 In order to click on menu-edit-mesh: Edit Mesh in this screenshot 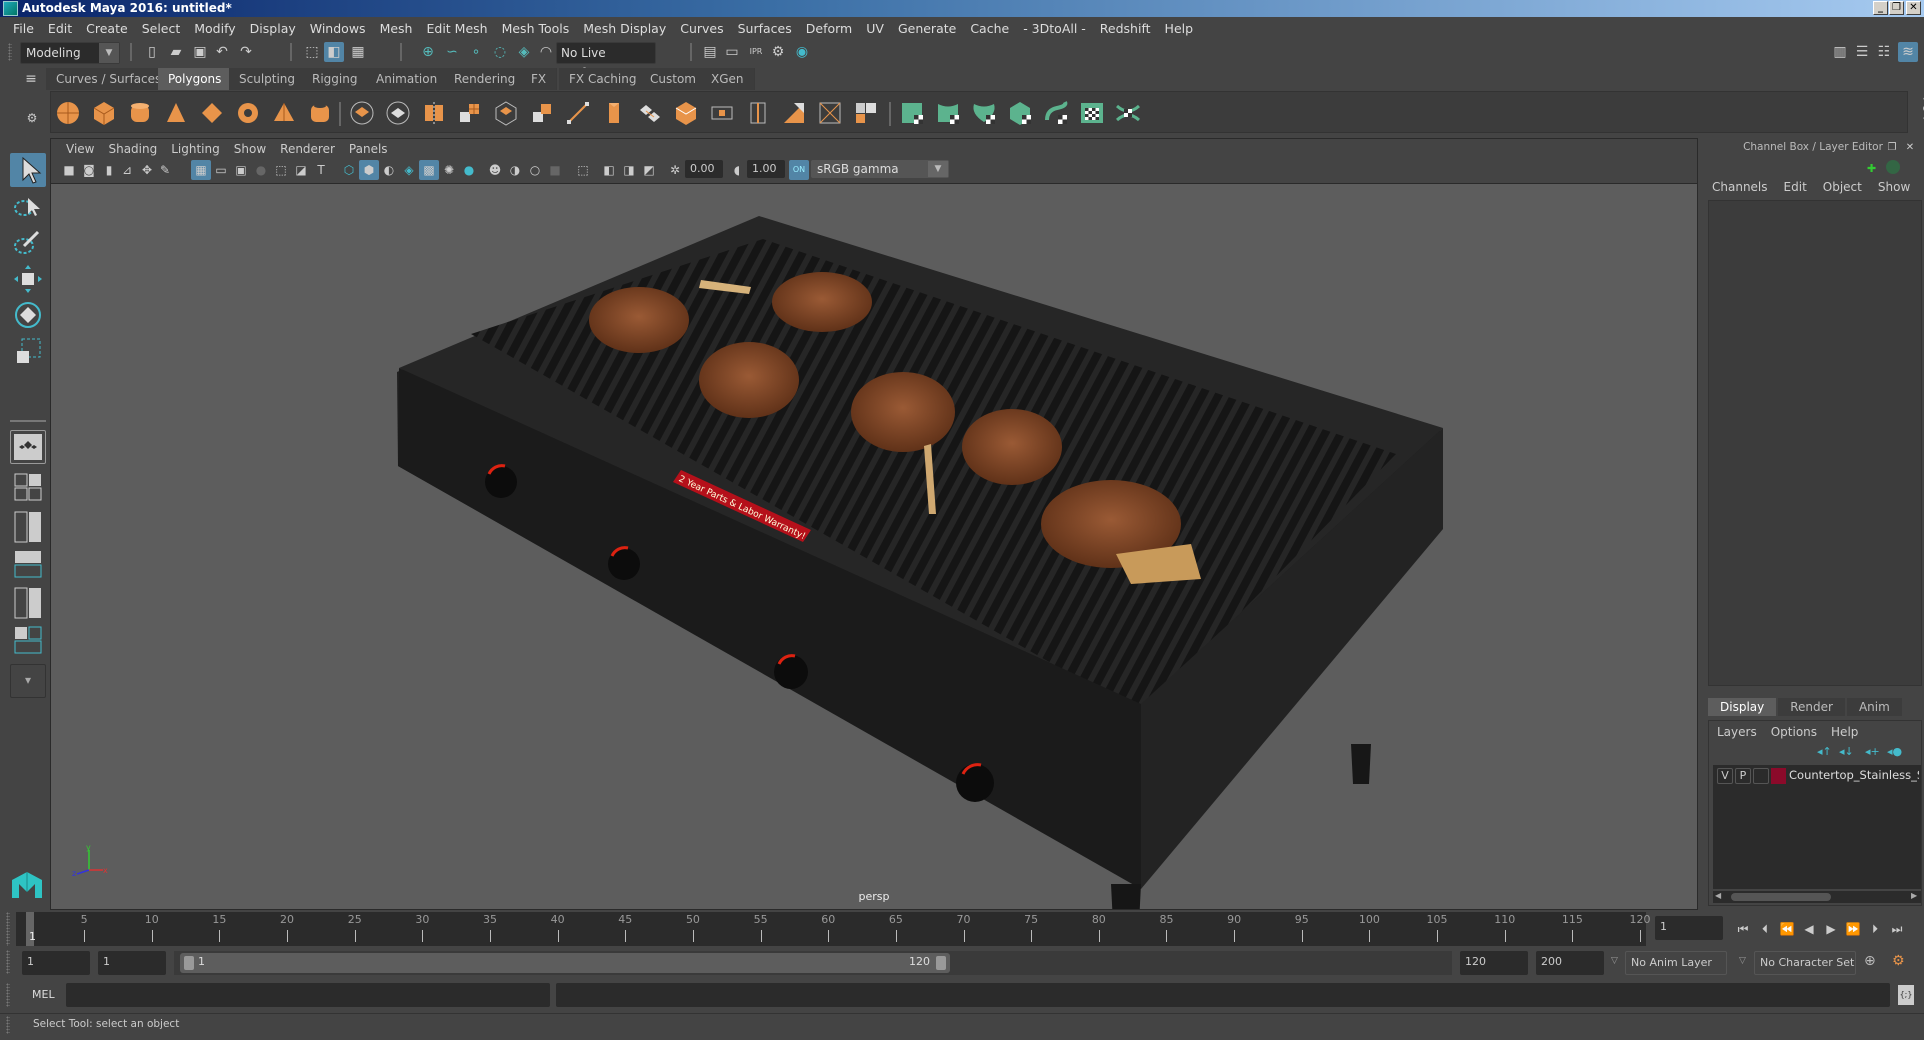, I will do `click(456, 28)`.